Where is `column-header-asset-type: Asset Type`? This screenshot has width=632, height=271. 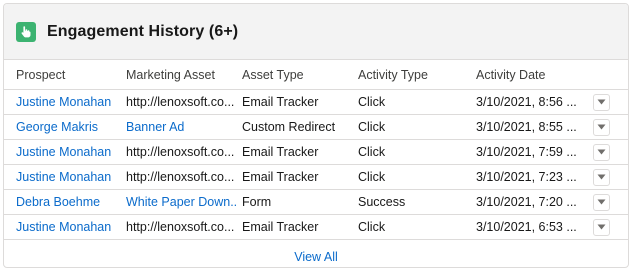
column-header-asset-type: Asset Type is located at coordinates (298, 75).